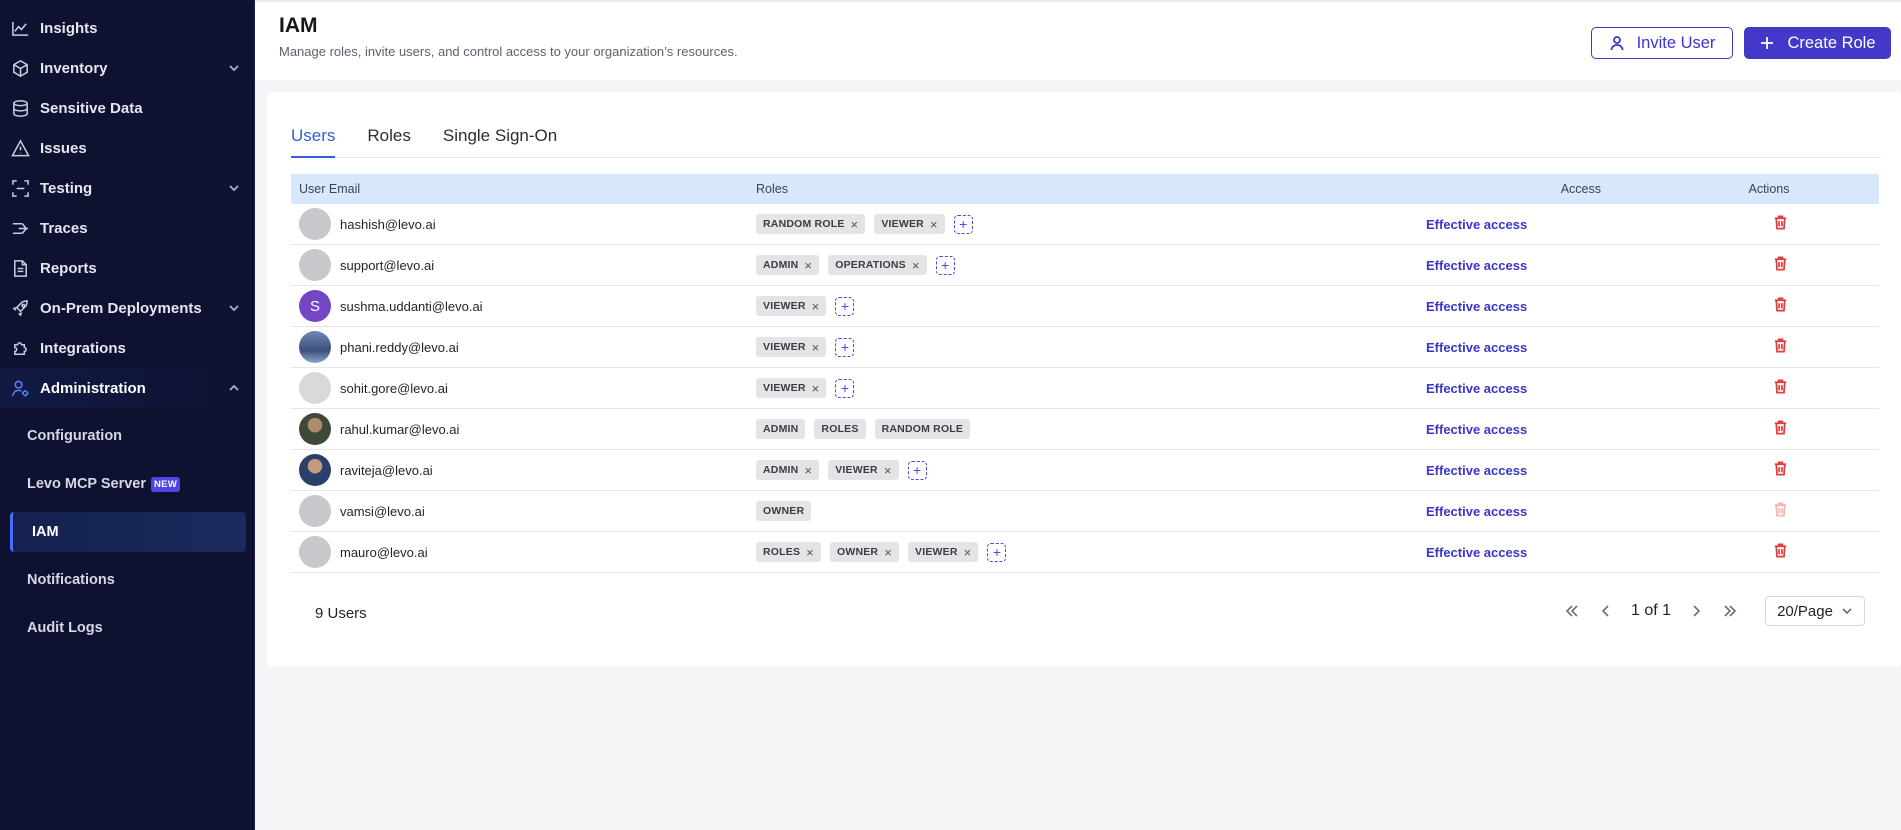  Describe the element at coordinates (127, 484) in the screenshot. I see `sidebar-subitem-levo-mcp-server: Levo MCP Server NEW` at that location.